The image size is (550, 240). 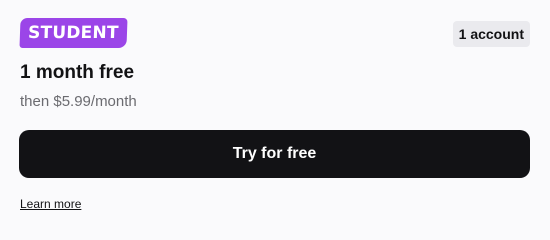 What do you see at coordinates (274, 33) in the screenshot?
I see `plan-header: STUDENT 1 account` at bounding box center [274, 33].